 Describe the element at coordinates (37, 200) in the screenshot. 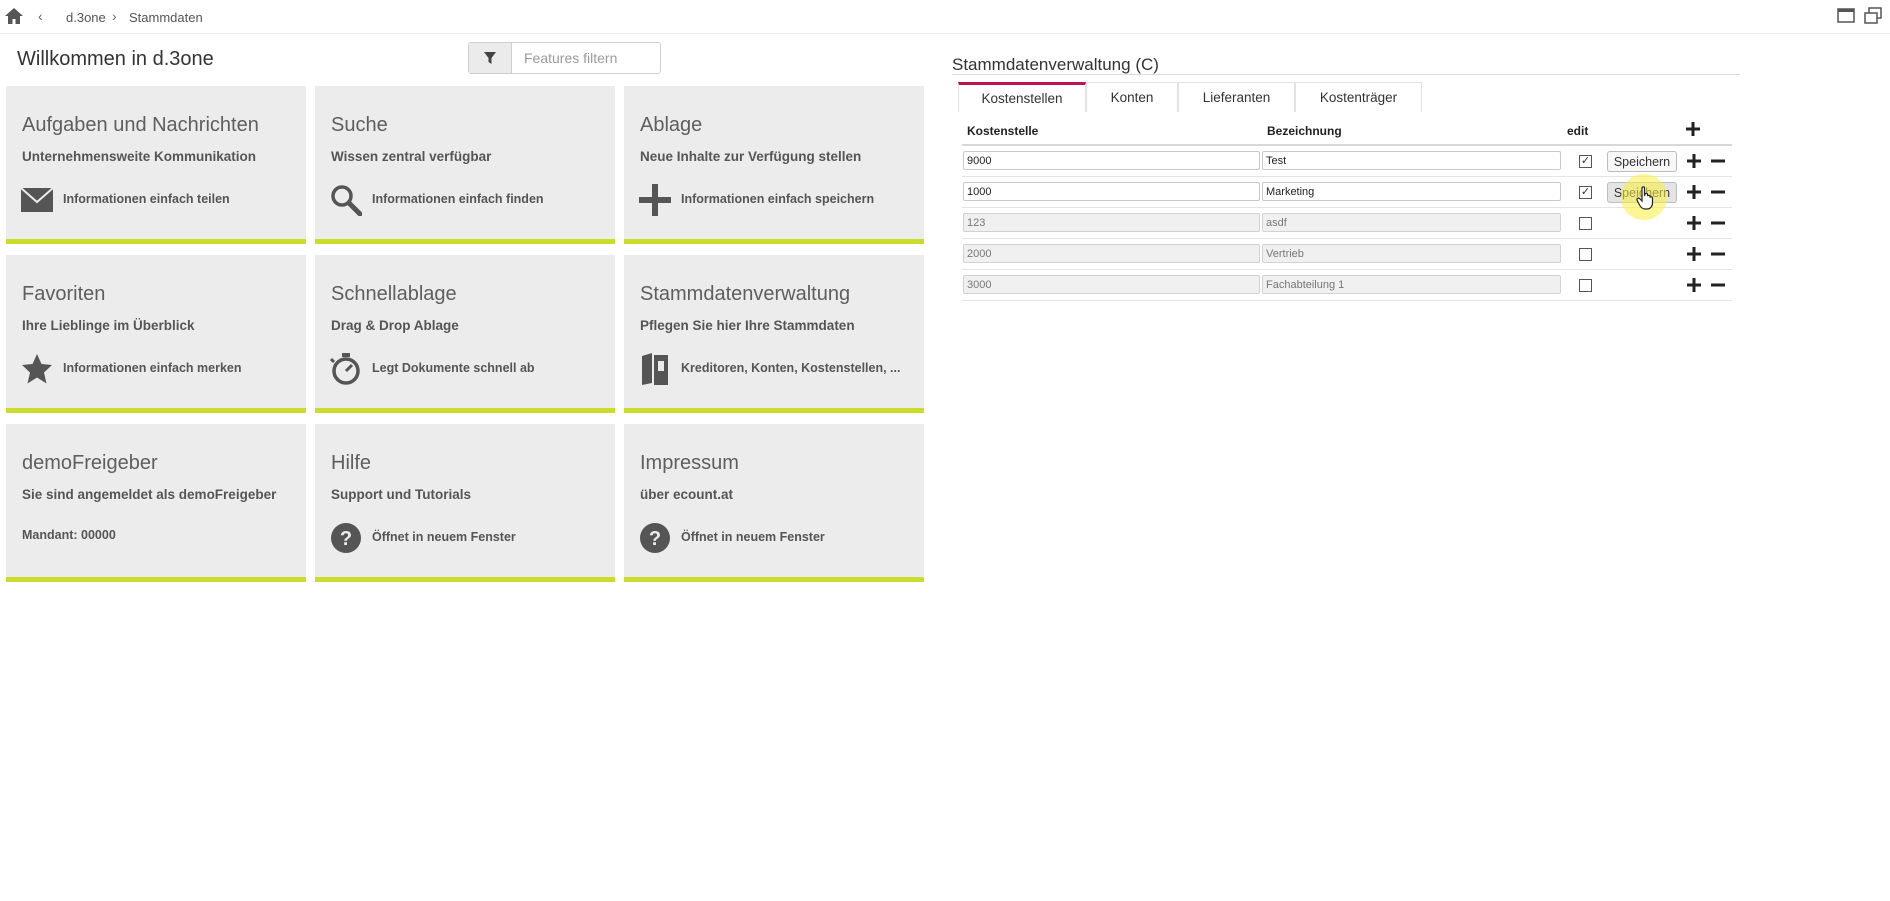

I see `mail-icon` at that location.